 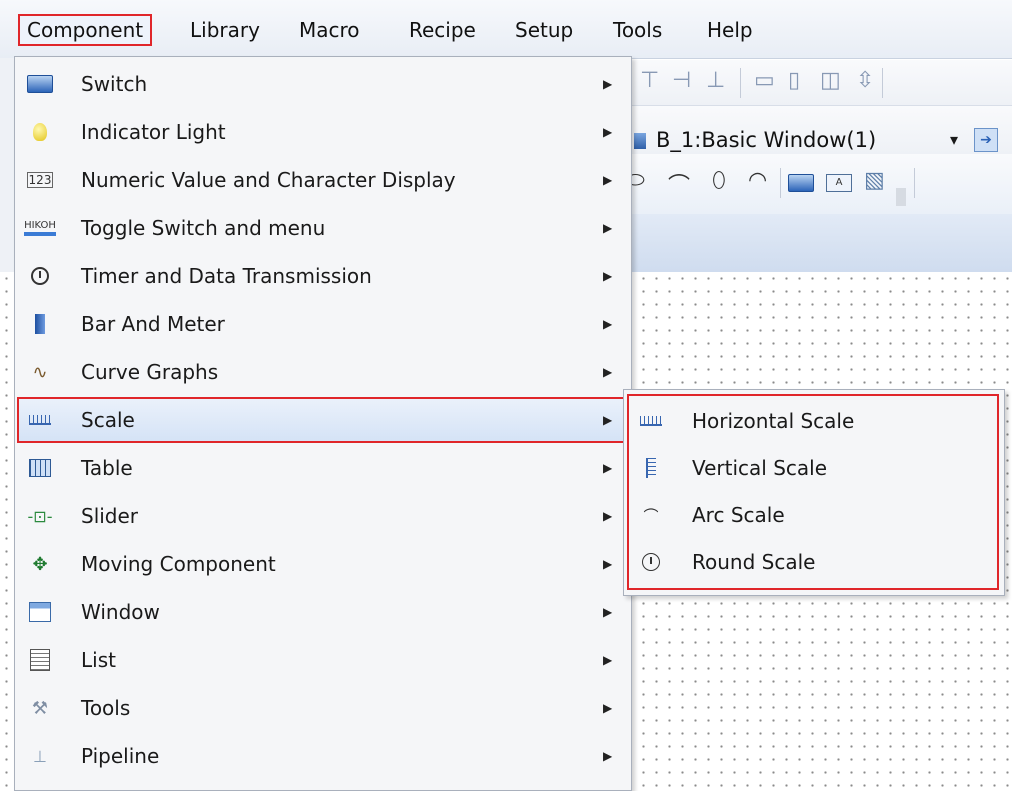 I want to click on curve-graph-icon: ∿, so click(x=40, y=372).